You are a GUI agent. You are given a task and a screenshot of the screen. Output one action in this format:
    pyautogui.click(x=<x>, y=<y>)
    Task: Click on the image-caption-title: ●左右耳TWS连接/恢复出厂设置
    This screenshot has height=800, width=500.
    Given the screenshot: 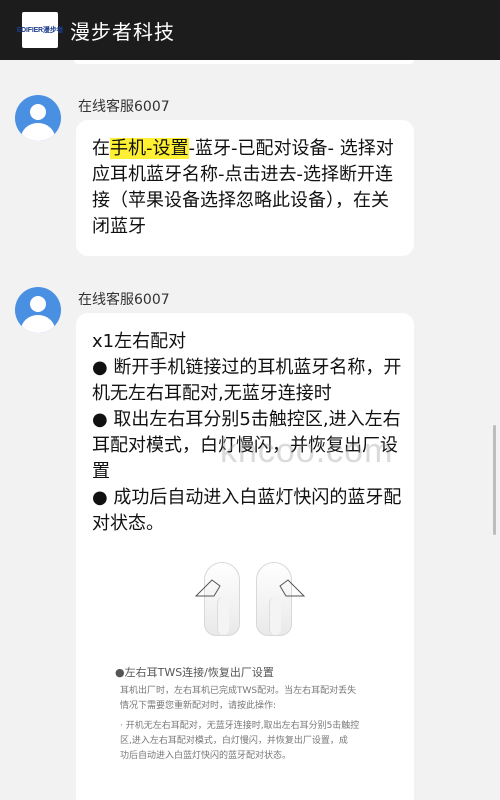 What is the action you would take?
    pyautogui.click(x=194, y=672)
    